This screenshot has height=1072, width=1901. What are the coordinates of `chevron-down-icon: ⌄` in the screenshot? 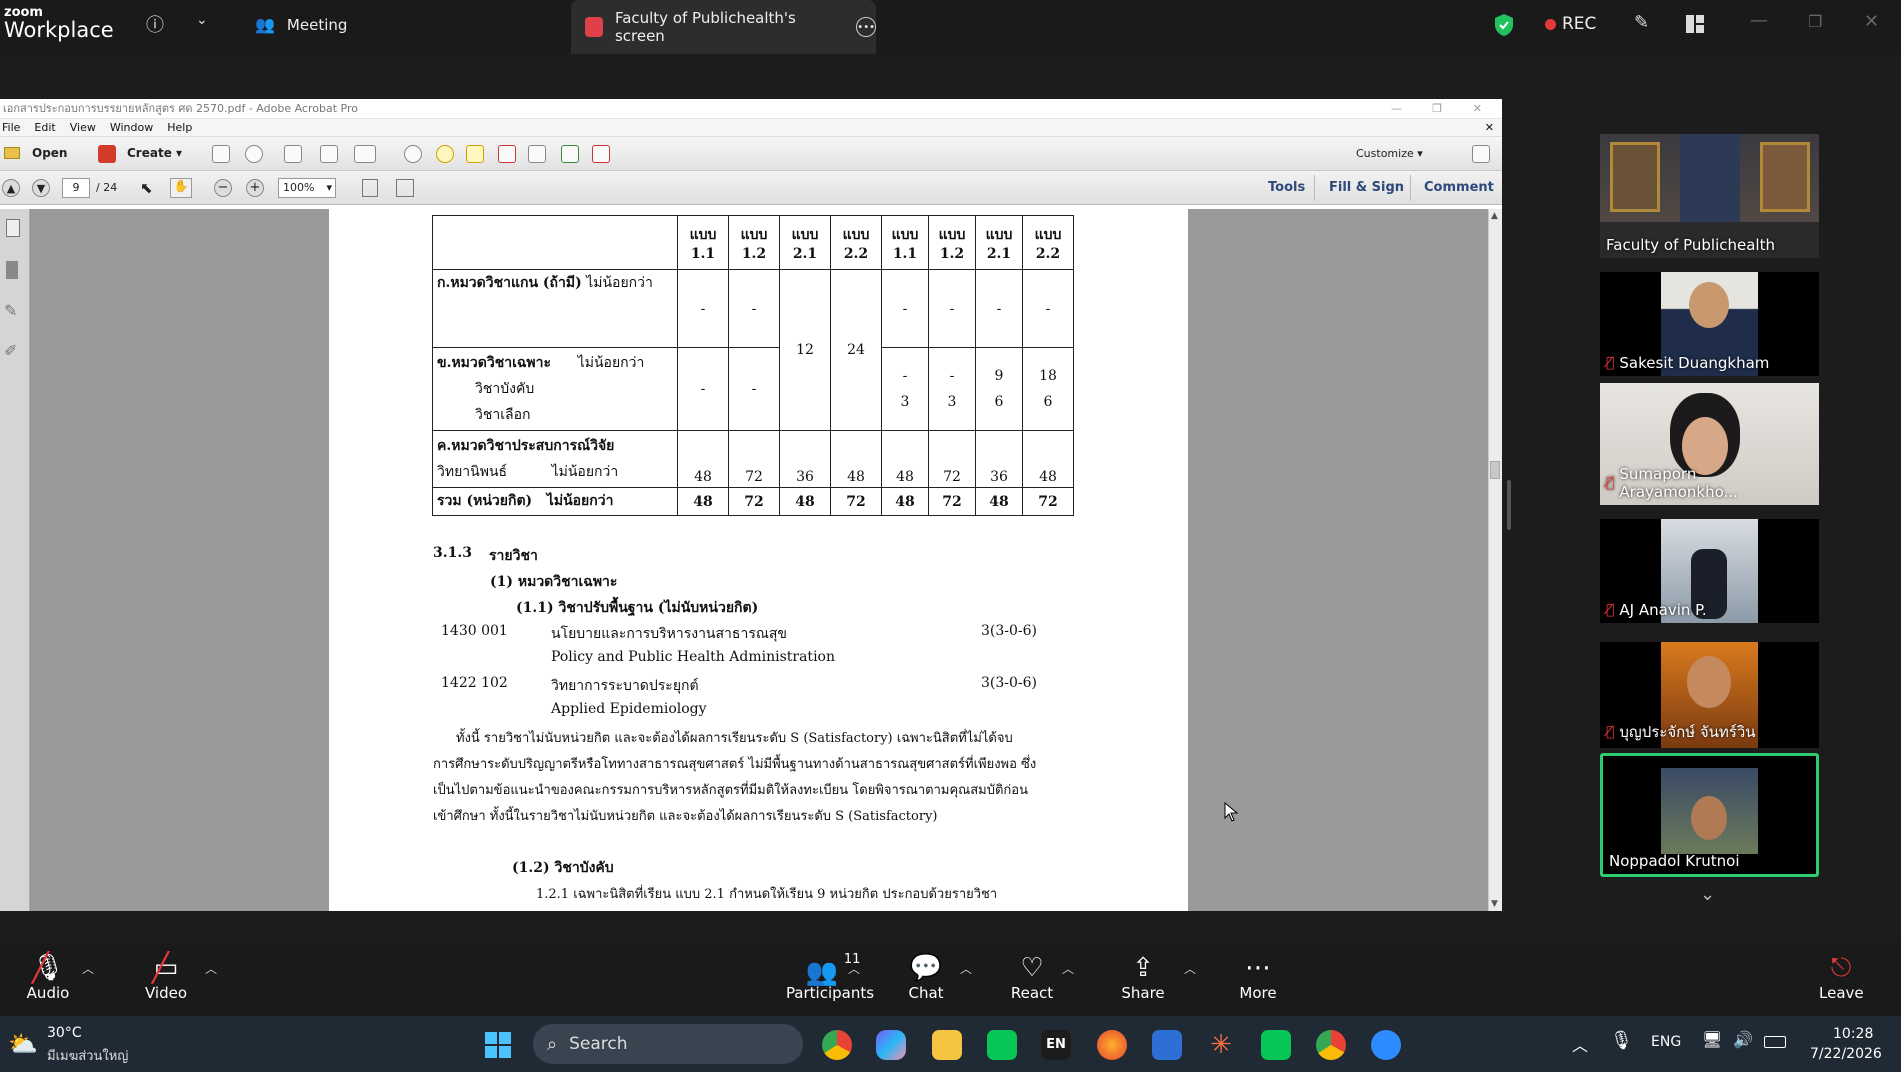 It's located at (202, 20).